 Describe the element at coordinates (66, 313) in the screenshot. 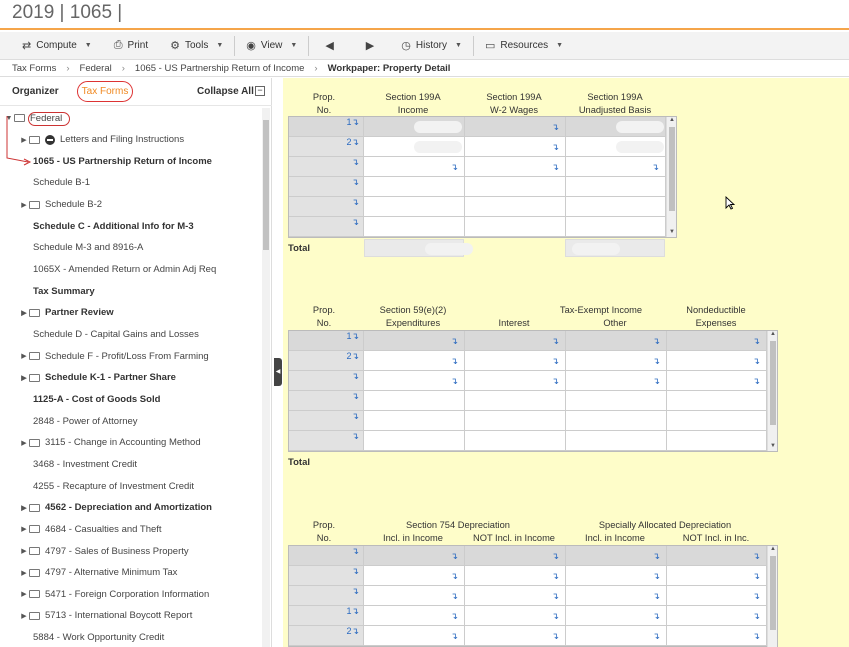

I see `tree-item: ▶ Partner Review` at that location.